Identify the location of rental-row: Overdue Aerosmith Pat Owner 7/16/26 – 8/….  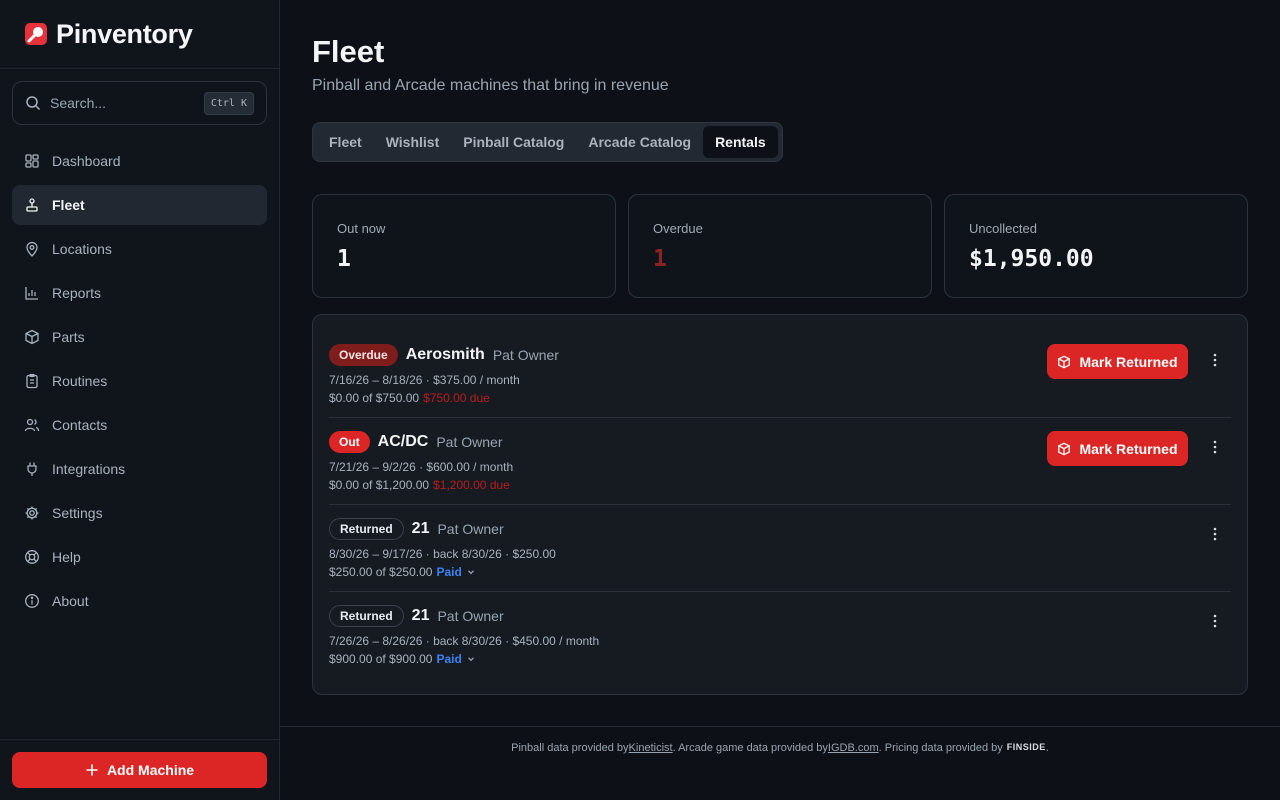
(780, 360).